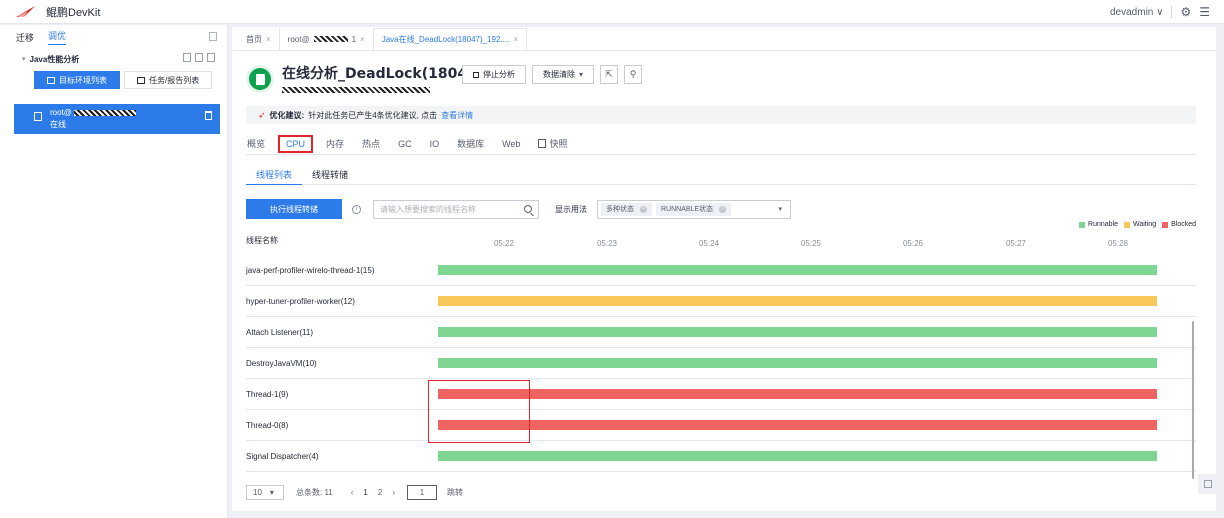 This screenshot has width=1224, height=518. I want to click on stop-icon, so click(476, 74).